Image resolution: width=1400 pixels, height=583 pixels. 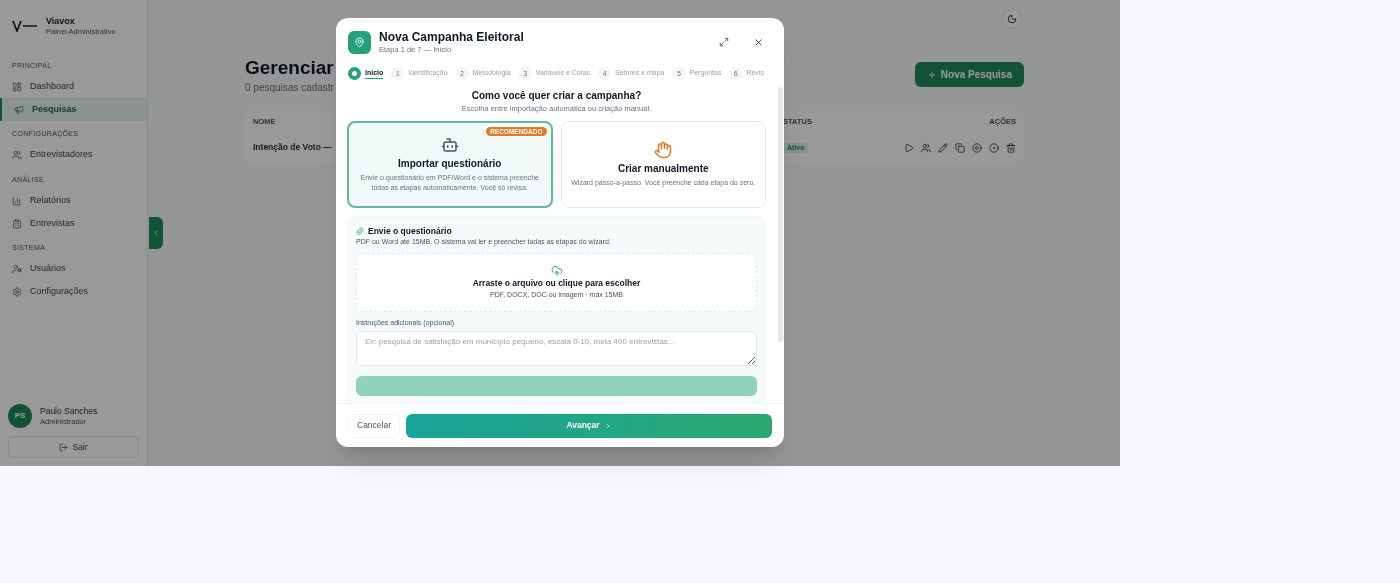 I want to click on sidebar-item: Entrevistadores, so click(x=73, y=155).